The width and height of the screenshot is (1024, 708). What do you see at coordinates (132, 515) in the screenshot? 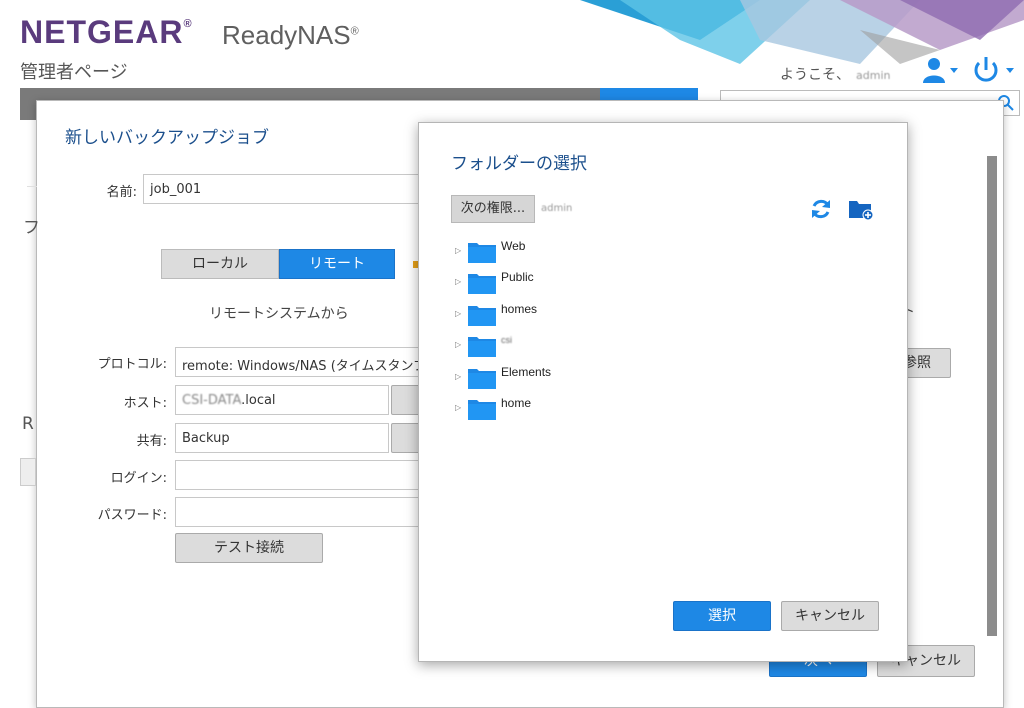
I see `password-label: パスワード:` at bounding box center [132, 515].